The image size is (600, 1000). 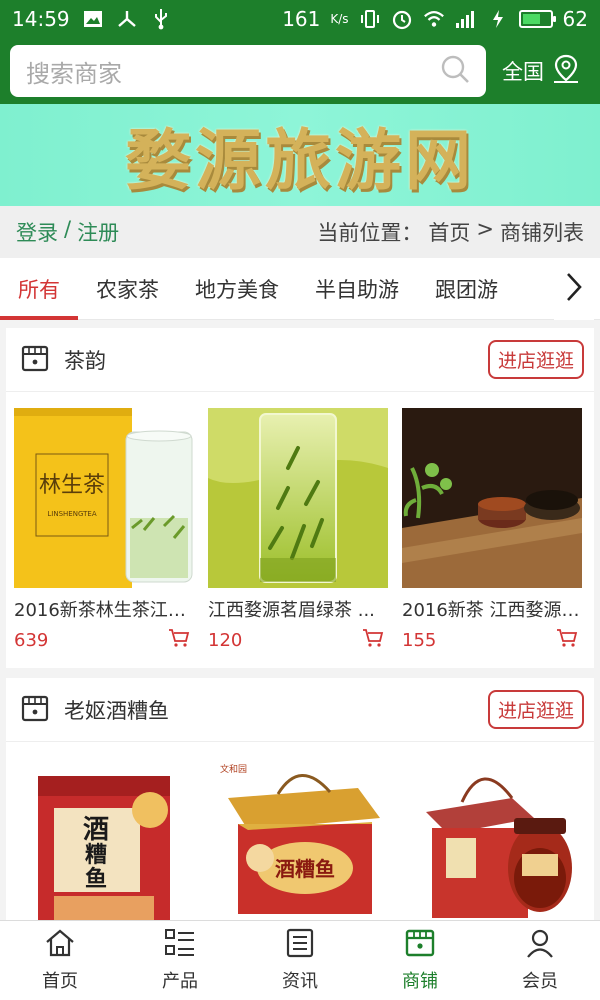 What do you see at coordinates (455, 71) in the screenshot?
I see `search-icon` at bounding box center [455, 71].